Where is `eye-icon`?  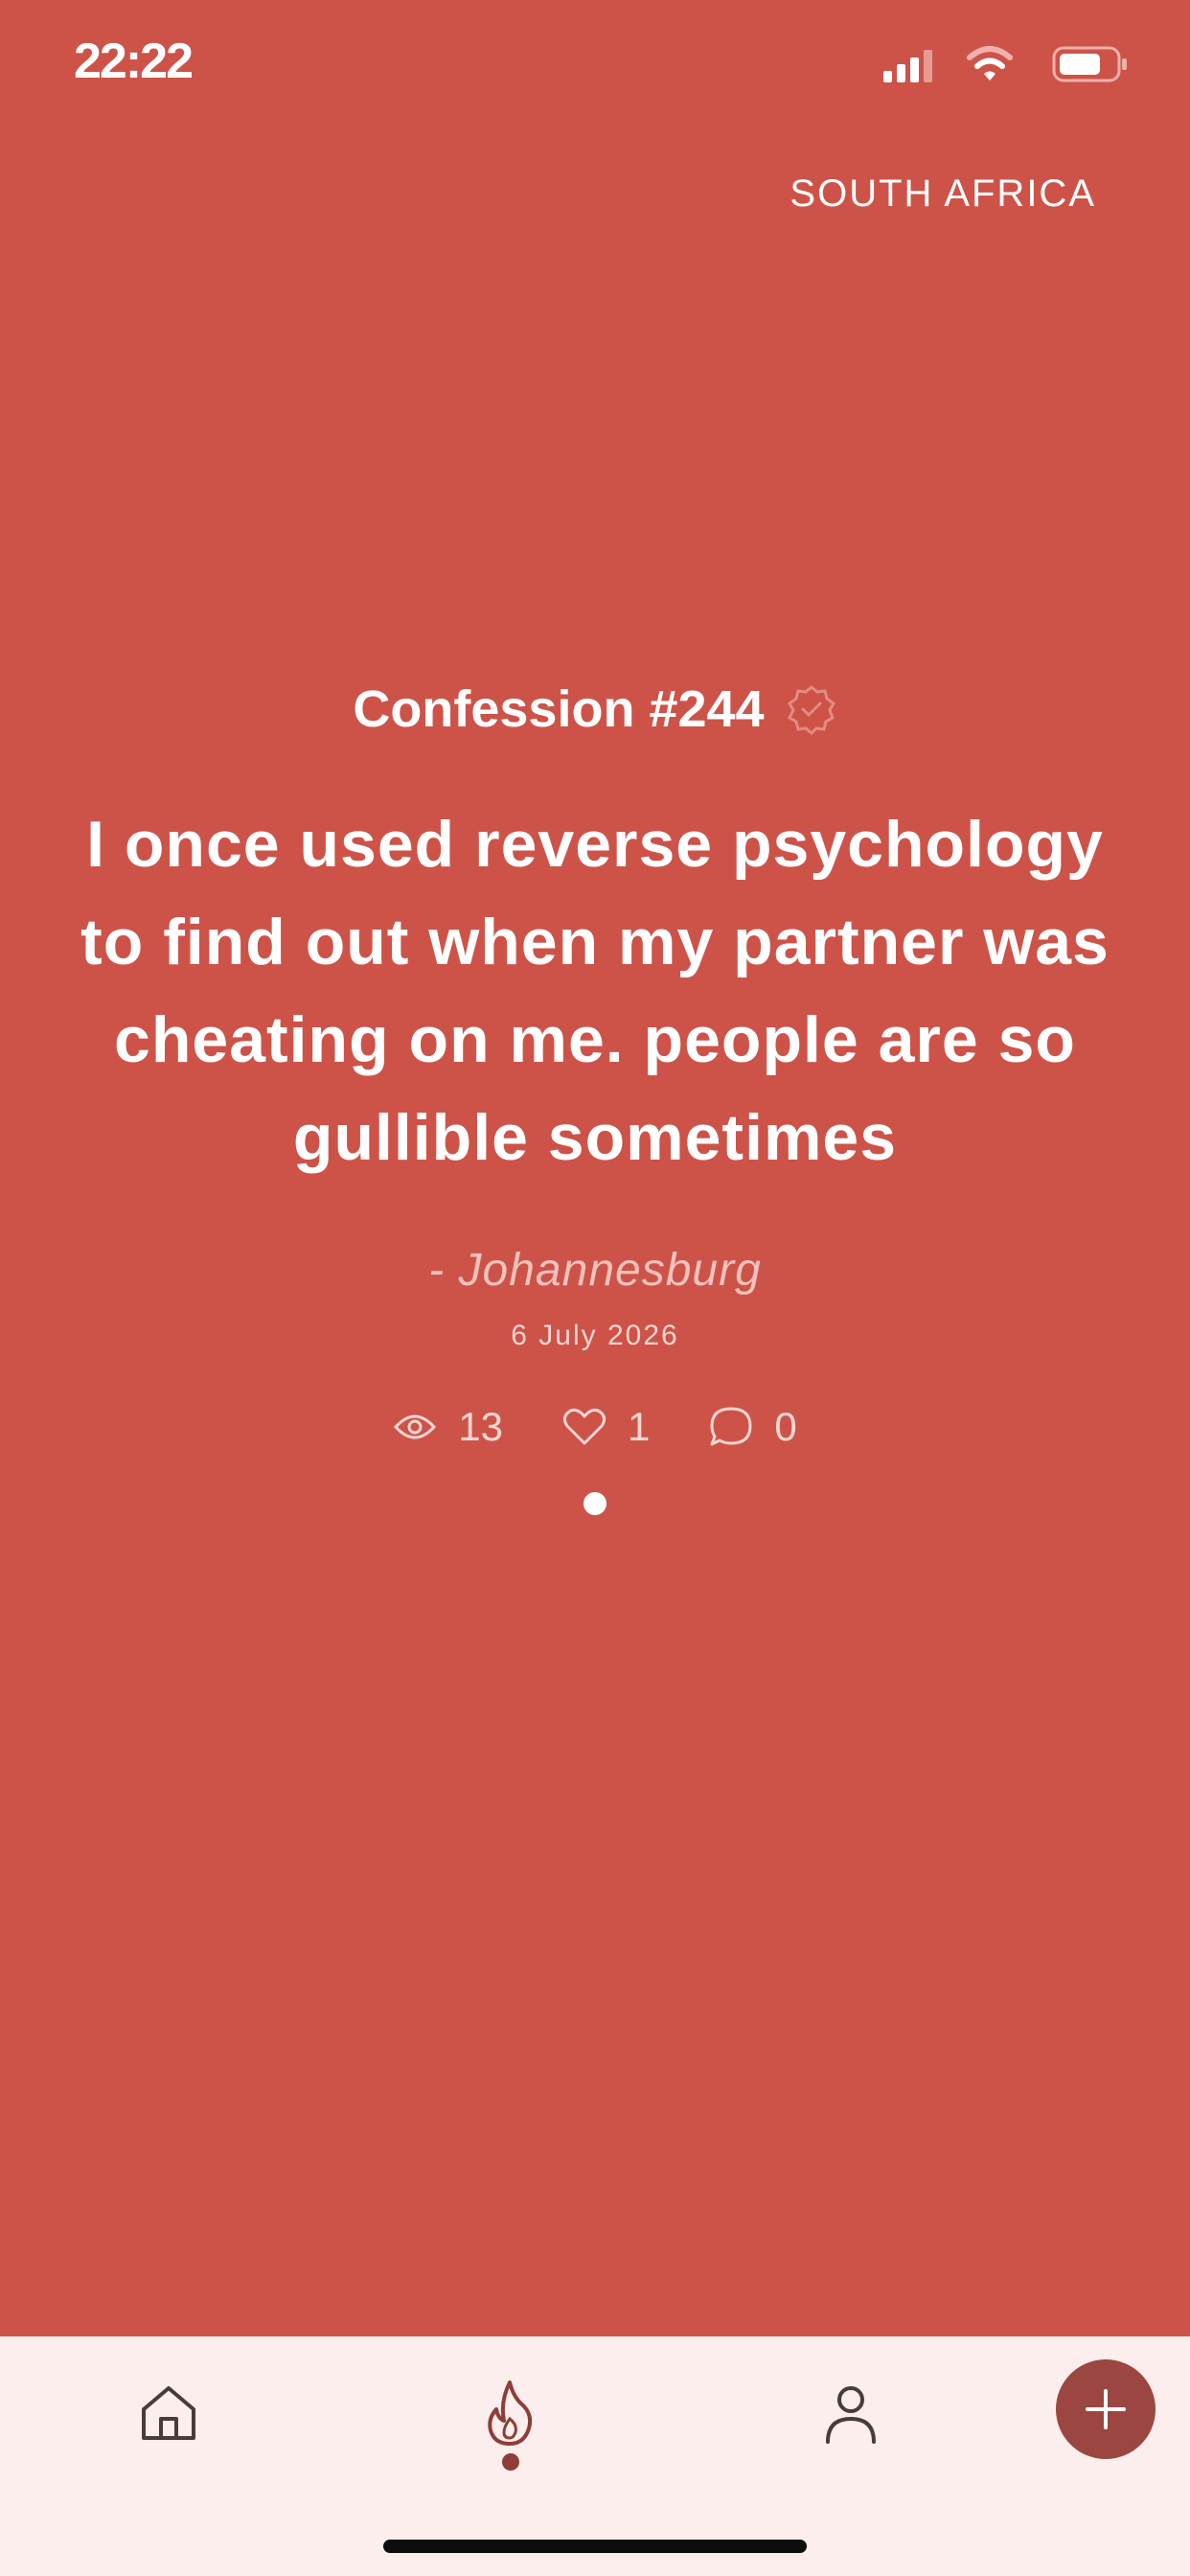
eye-icon is located at coordinates (416, 1426).